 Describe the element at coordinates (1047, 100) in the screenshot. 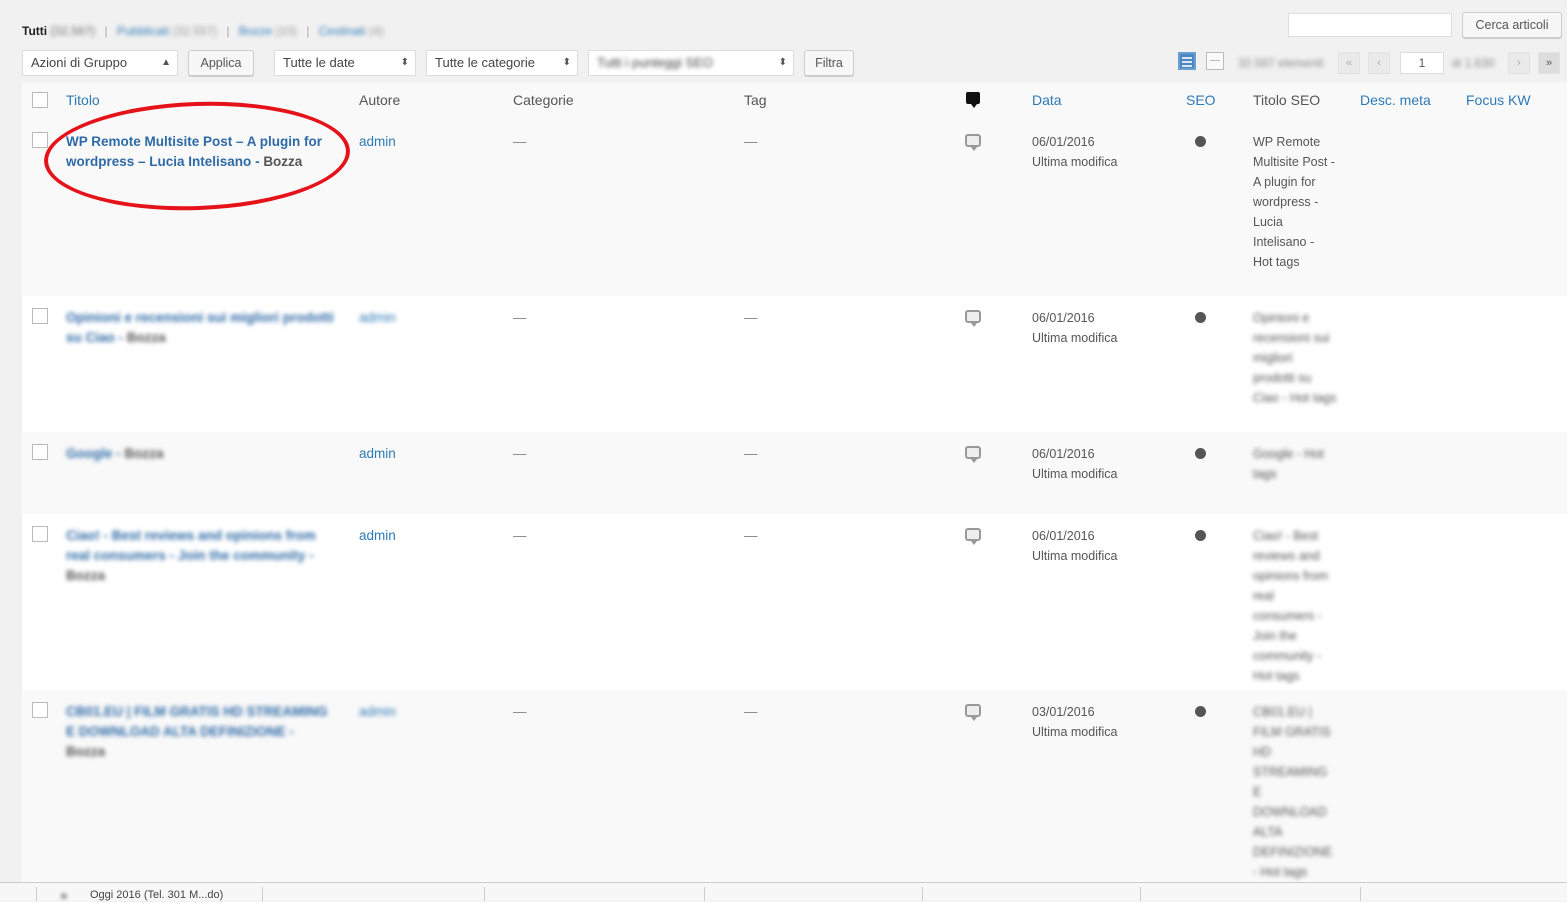

I see `column-date: Data` at that location.